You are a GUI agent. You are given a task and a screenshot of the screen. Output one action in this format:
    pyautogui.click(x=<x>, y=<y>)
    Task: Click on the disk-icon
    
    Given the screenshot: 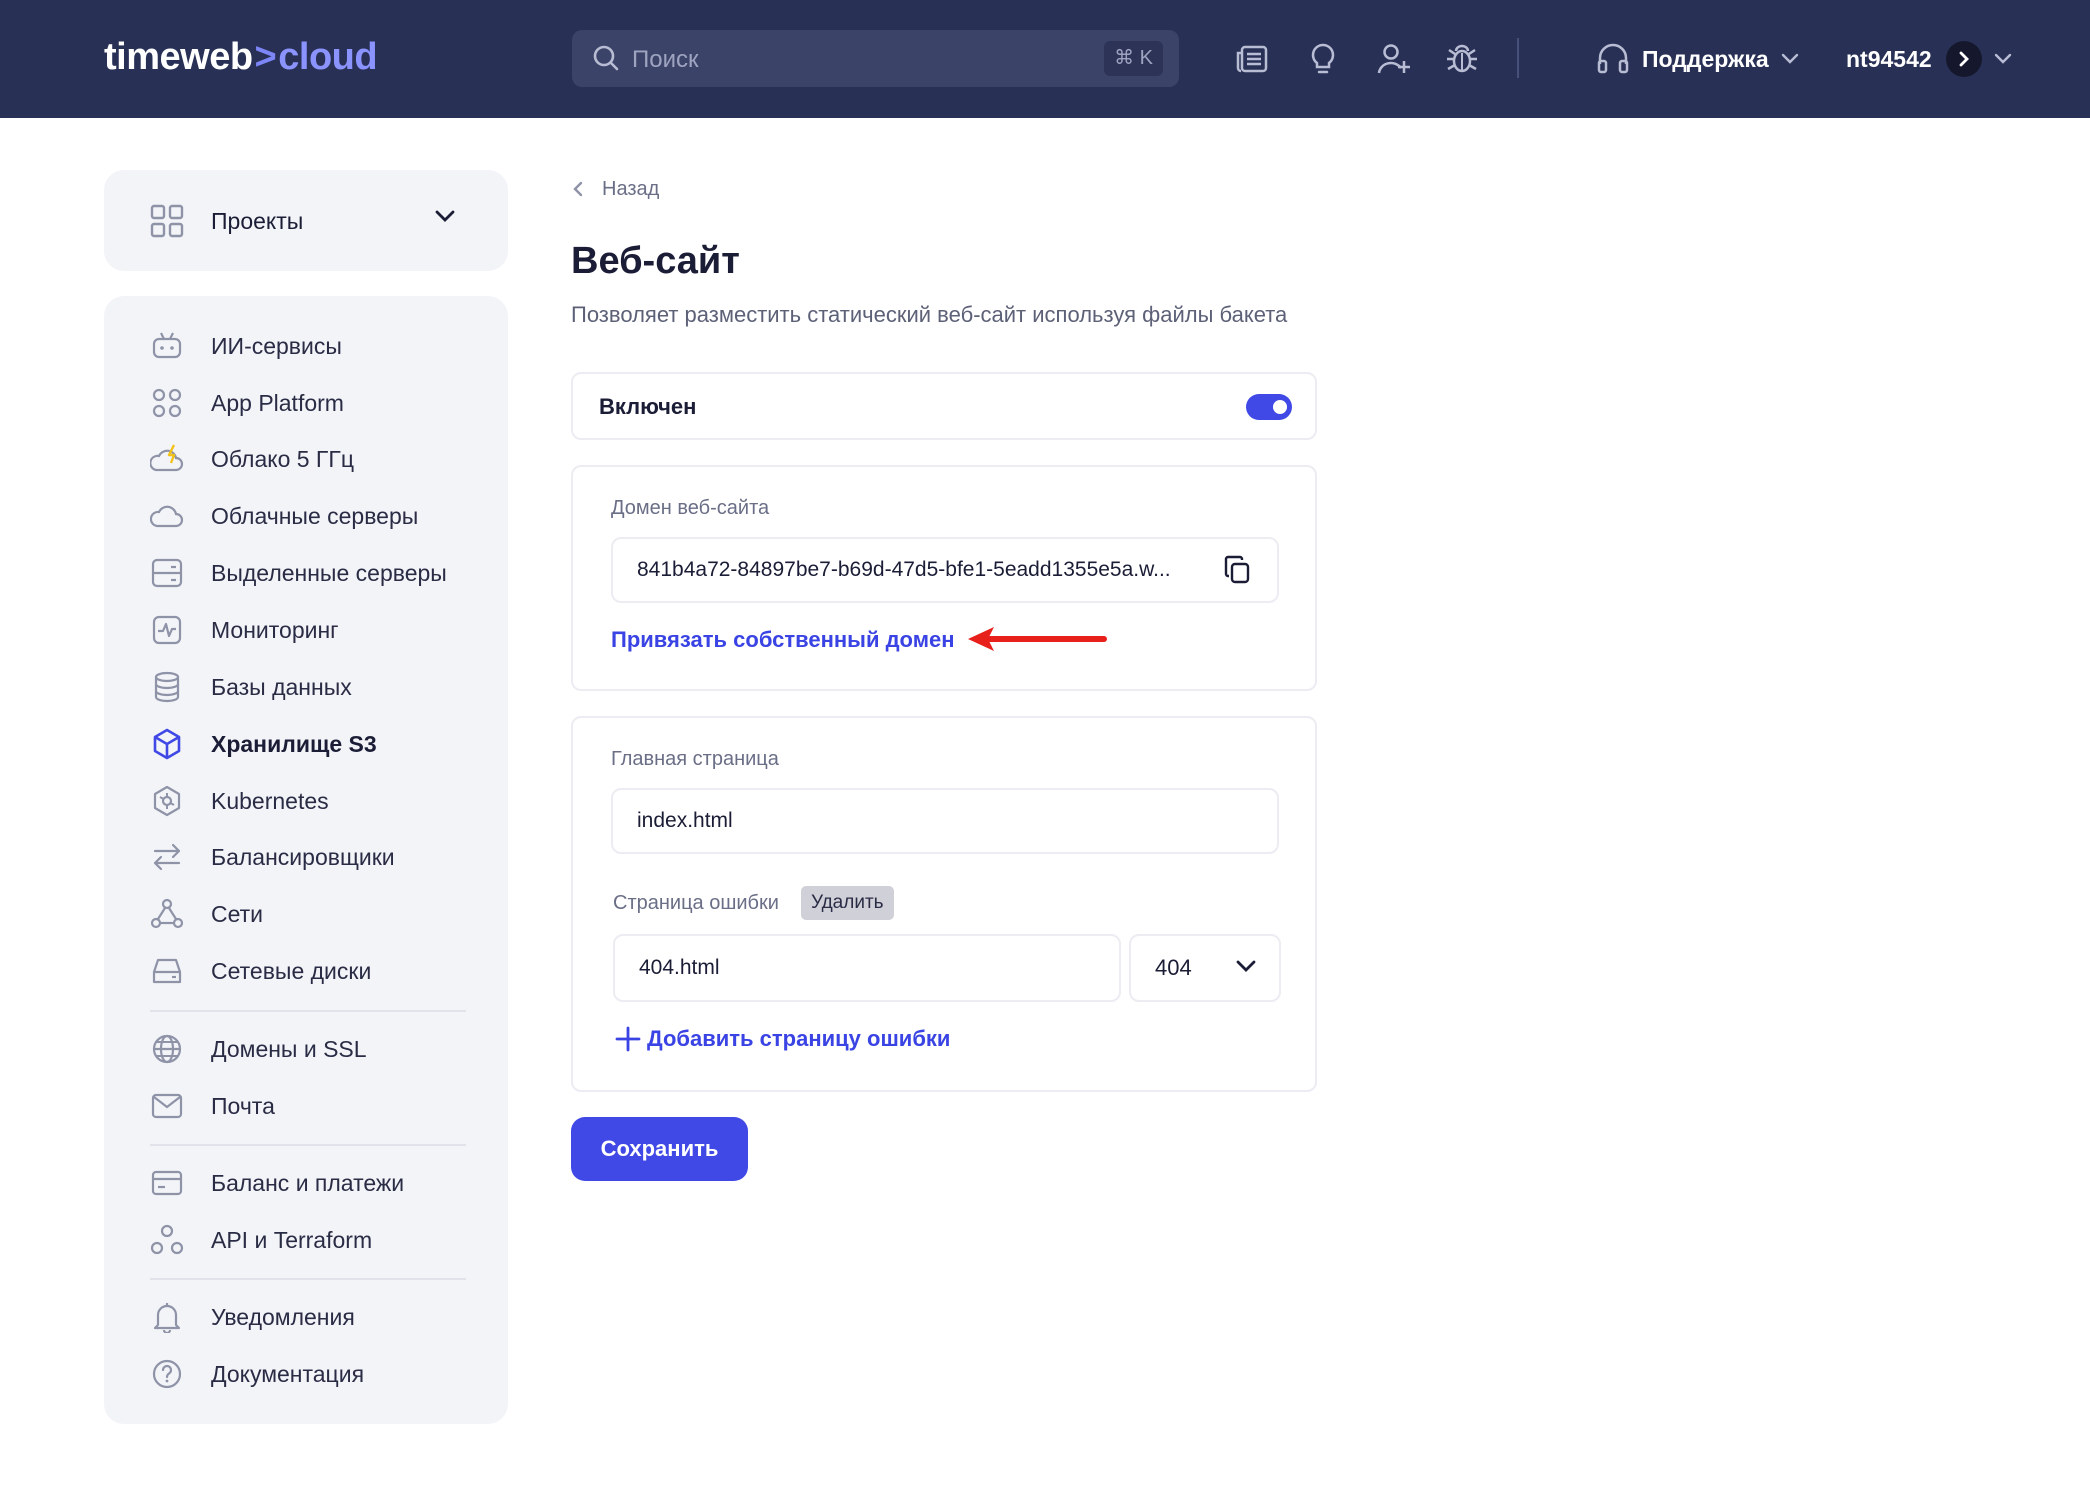 What is the action you would take?
    pyautogui.click(x=167, y=971)
    